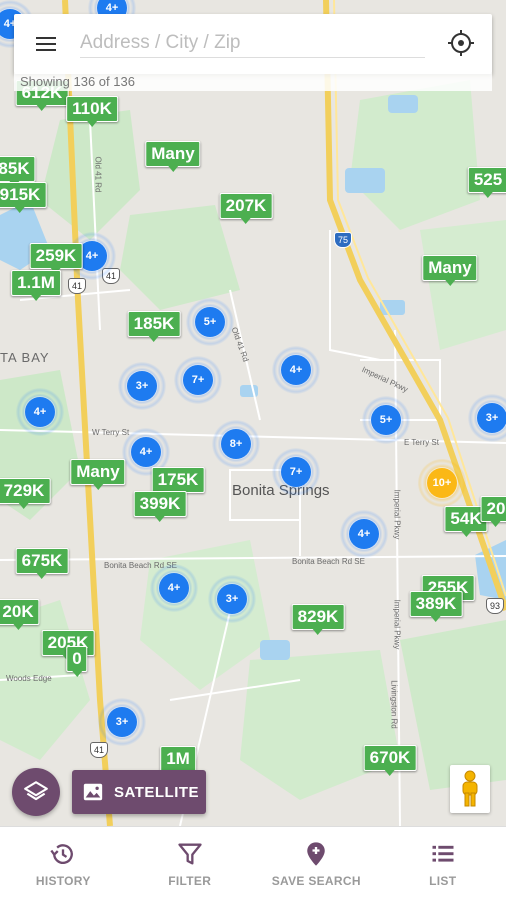  I want to click on nav-save-search: SAVE SEARCH, so click(316, 863).